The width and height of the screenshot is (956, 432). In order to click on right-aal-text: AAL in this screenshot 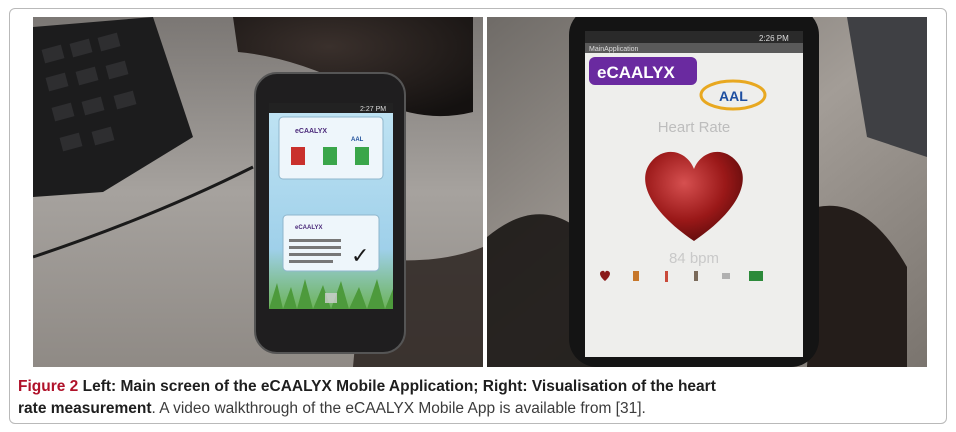, I will do `click(733, 96)`.